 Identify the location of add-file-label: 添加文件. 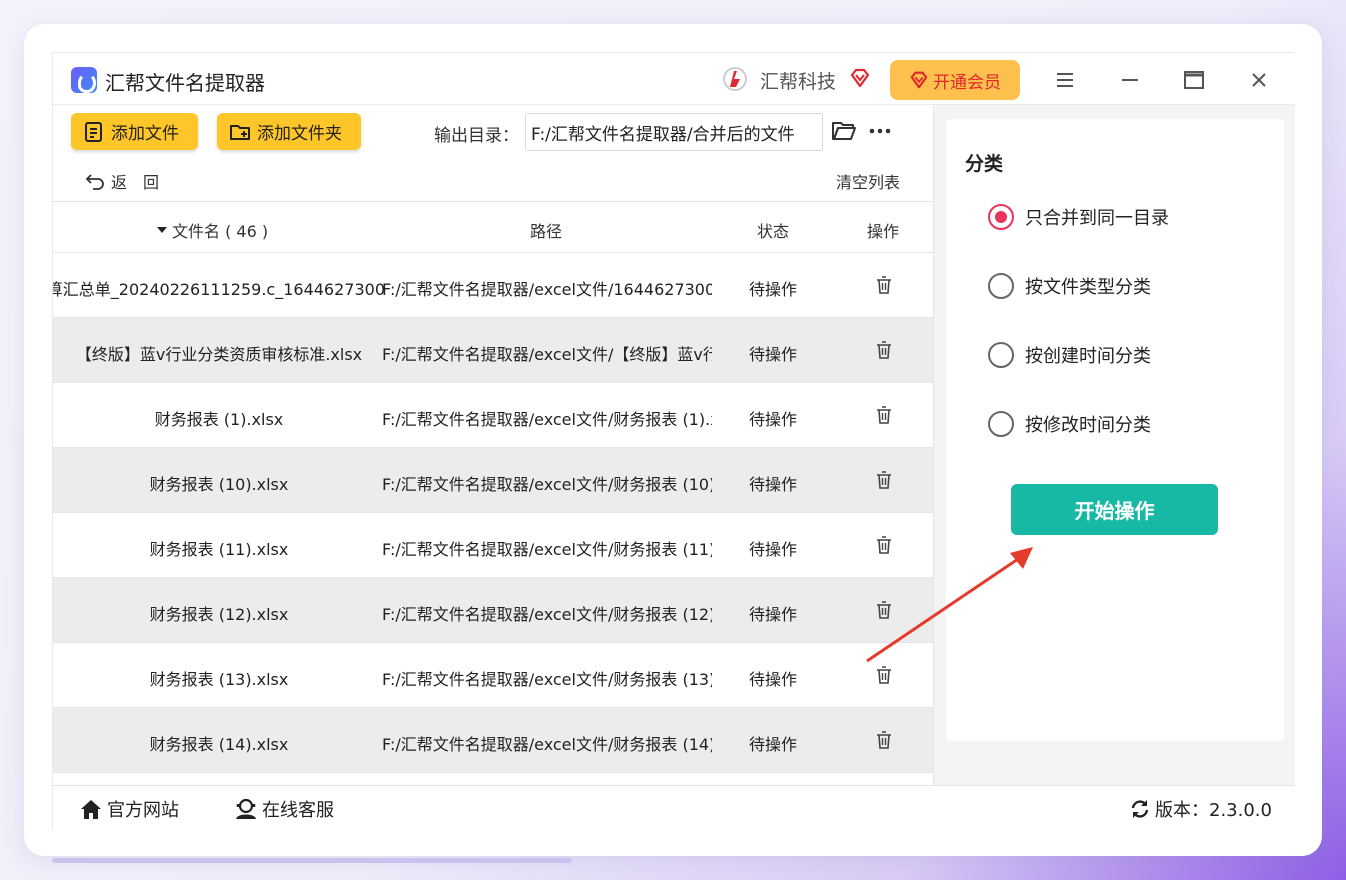
(145, 134).